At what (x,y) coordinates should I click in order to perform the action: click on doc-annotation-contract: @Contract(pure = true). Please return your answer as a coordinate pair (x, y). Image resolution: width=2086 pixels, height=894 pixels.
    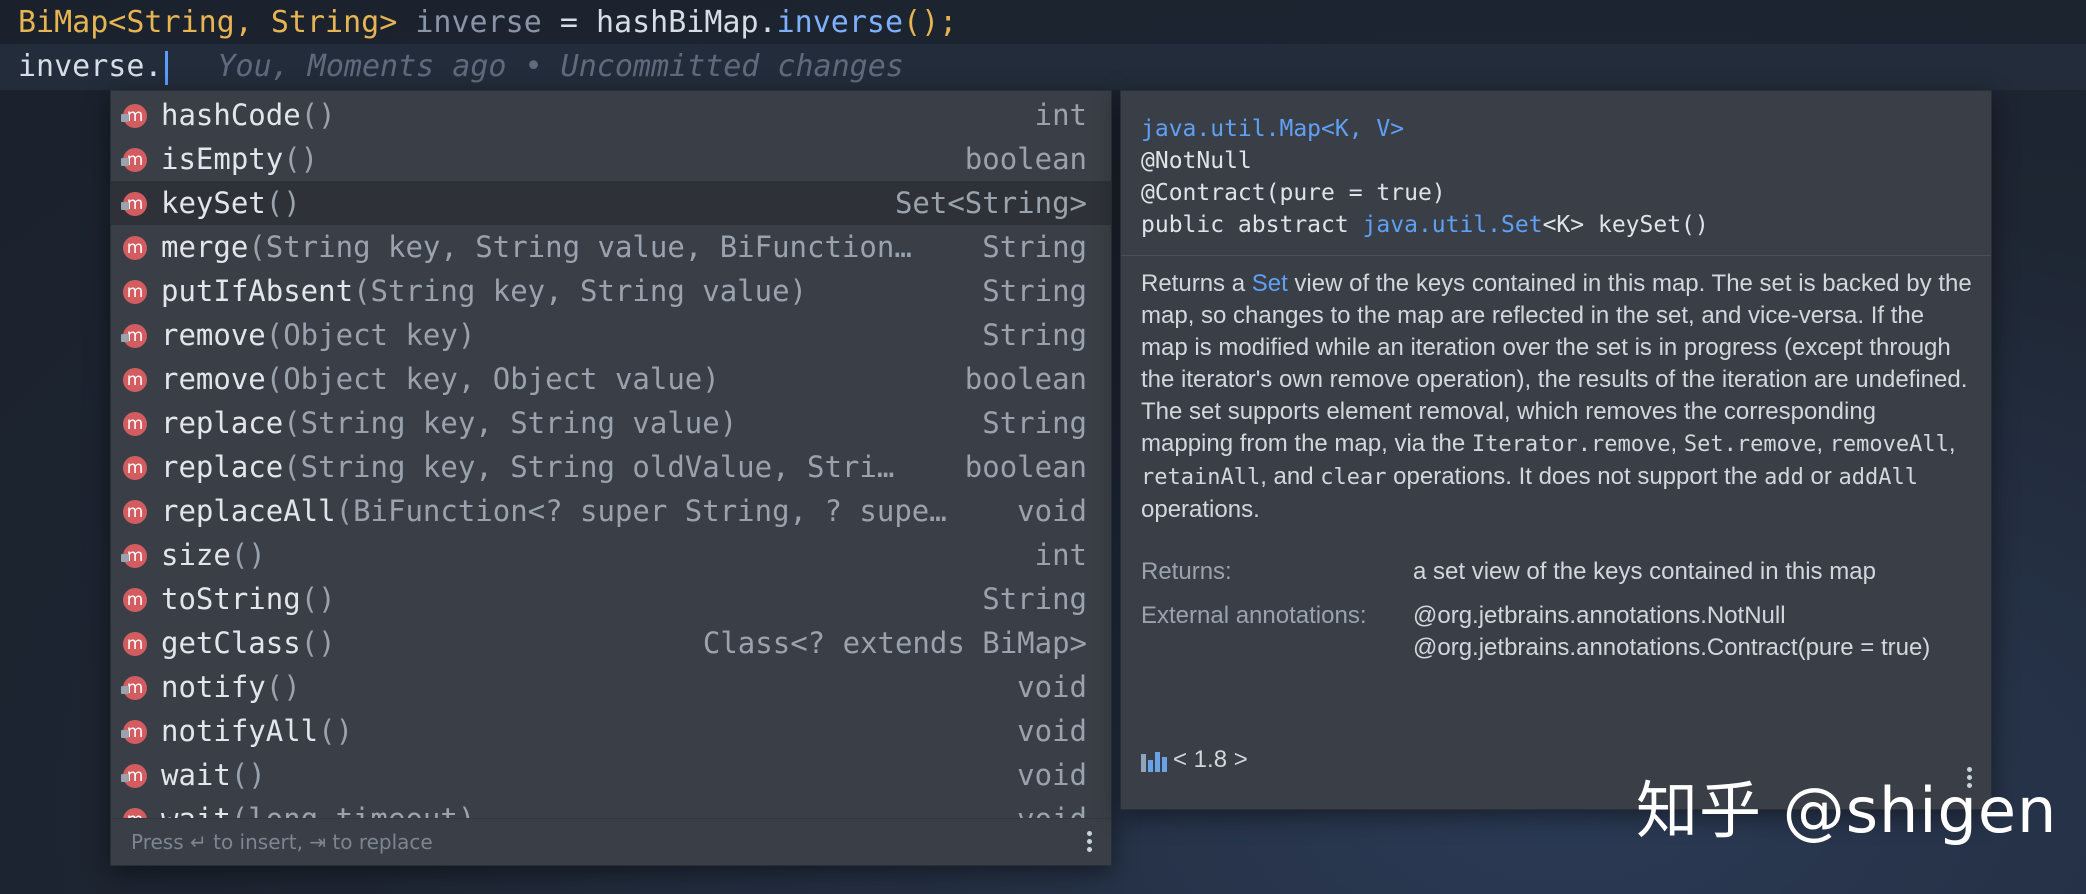
    Looking at the image, I should click on (1293, 193).